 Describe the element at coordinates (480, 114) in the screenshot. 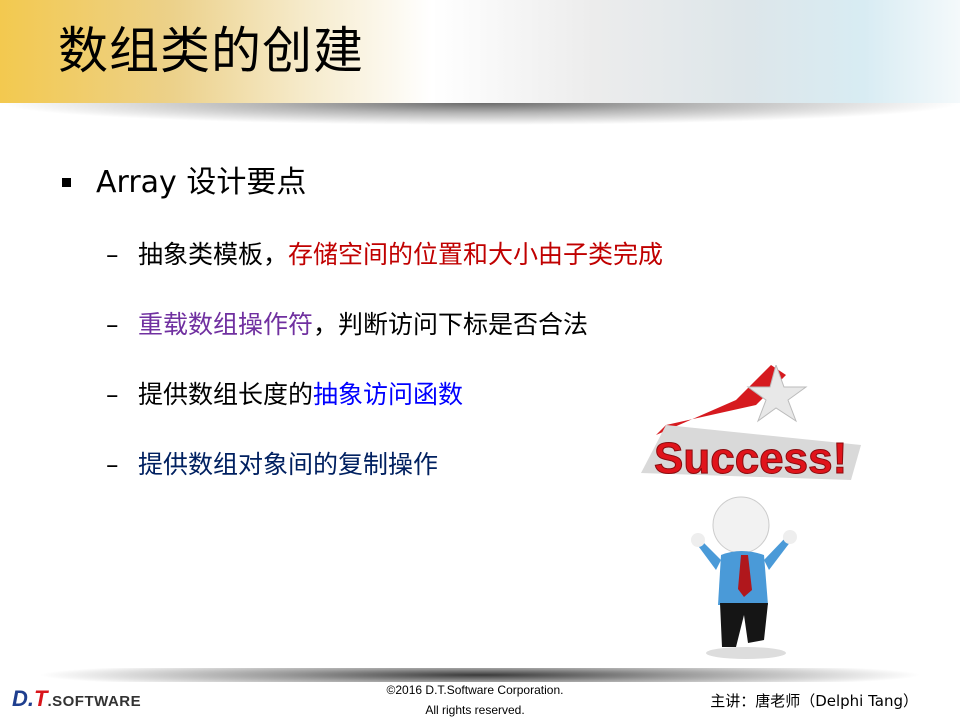

I see `header-divider` at that location.